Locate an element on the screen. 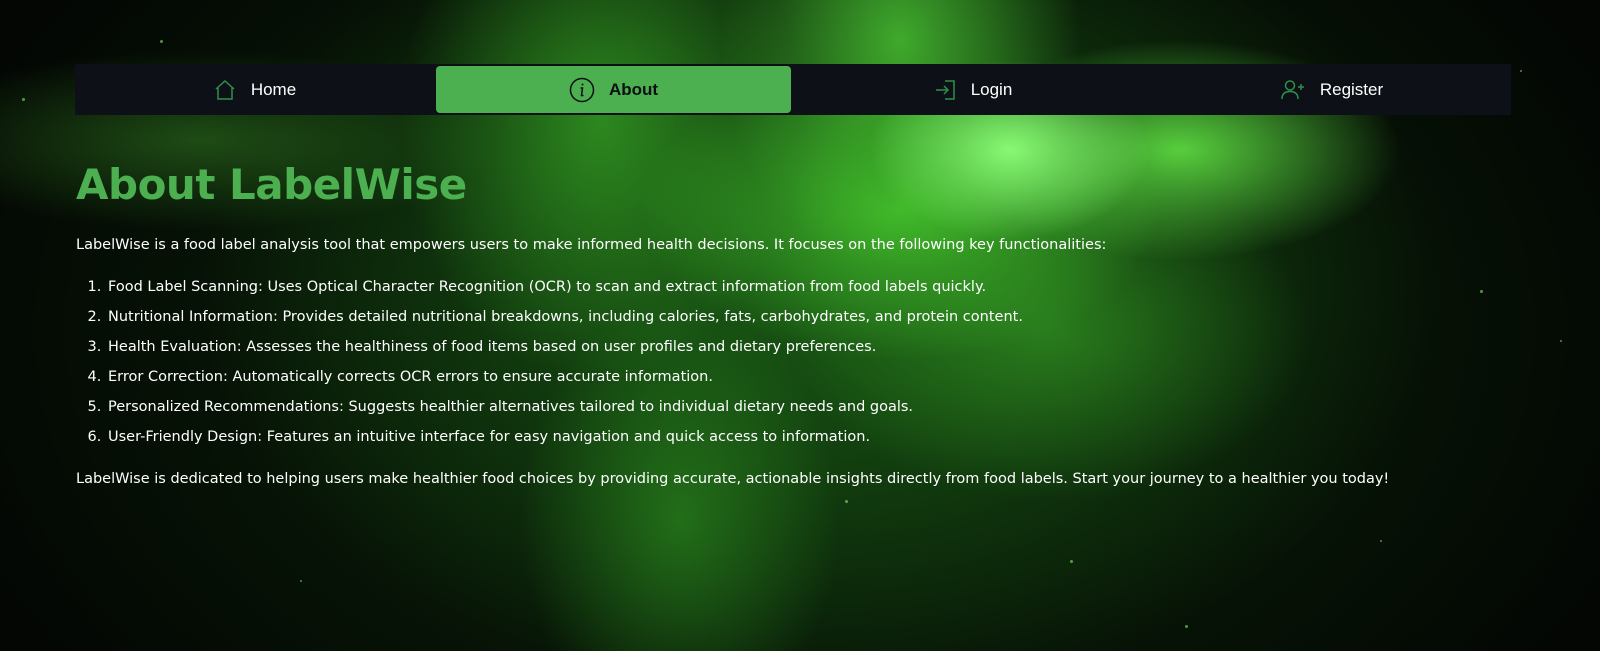  nav-home: Home is located at coordinates (254, 89).